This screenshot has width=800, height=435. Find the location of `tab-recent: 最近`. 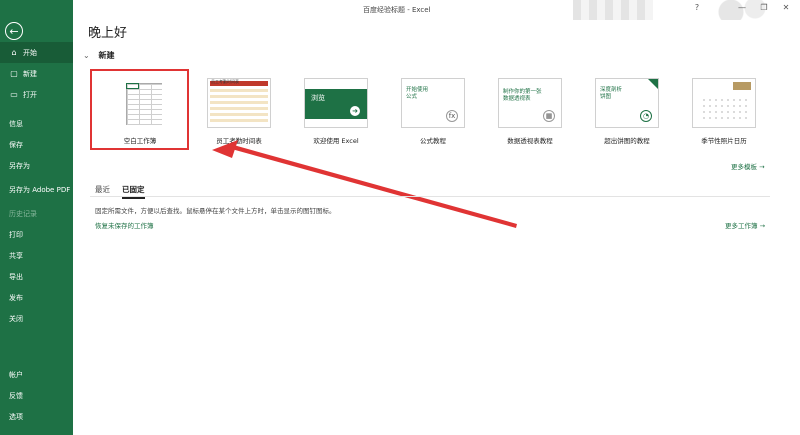

tab-recent: 最近 is located at coordinates (102, 189).